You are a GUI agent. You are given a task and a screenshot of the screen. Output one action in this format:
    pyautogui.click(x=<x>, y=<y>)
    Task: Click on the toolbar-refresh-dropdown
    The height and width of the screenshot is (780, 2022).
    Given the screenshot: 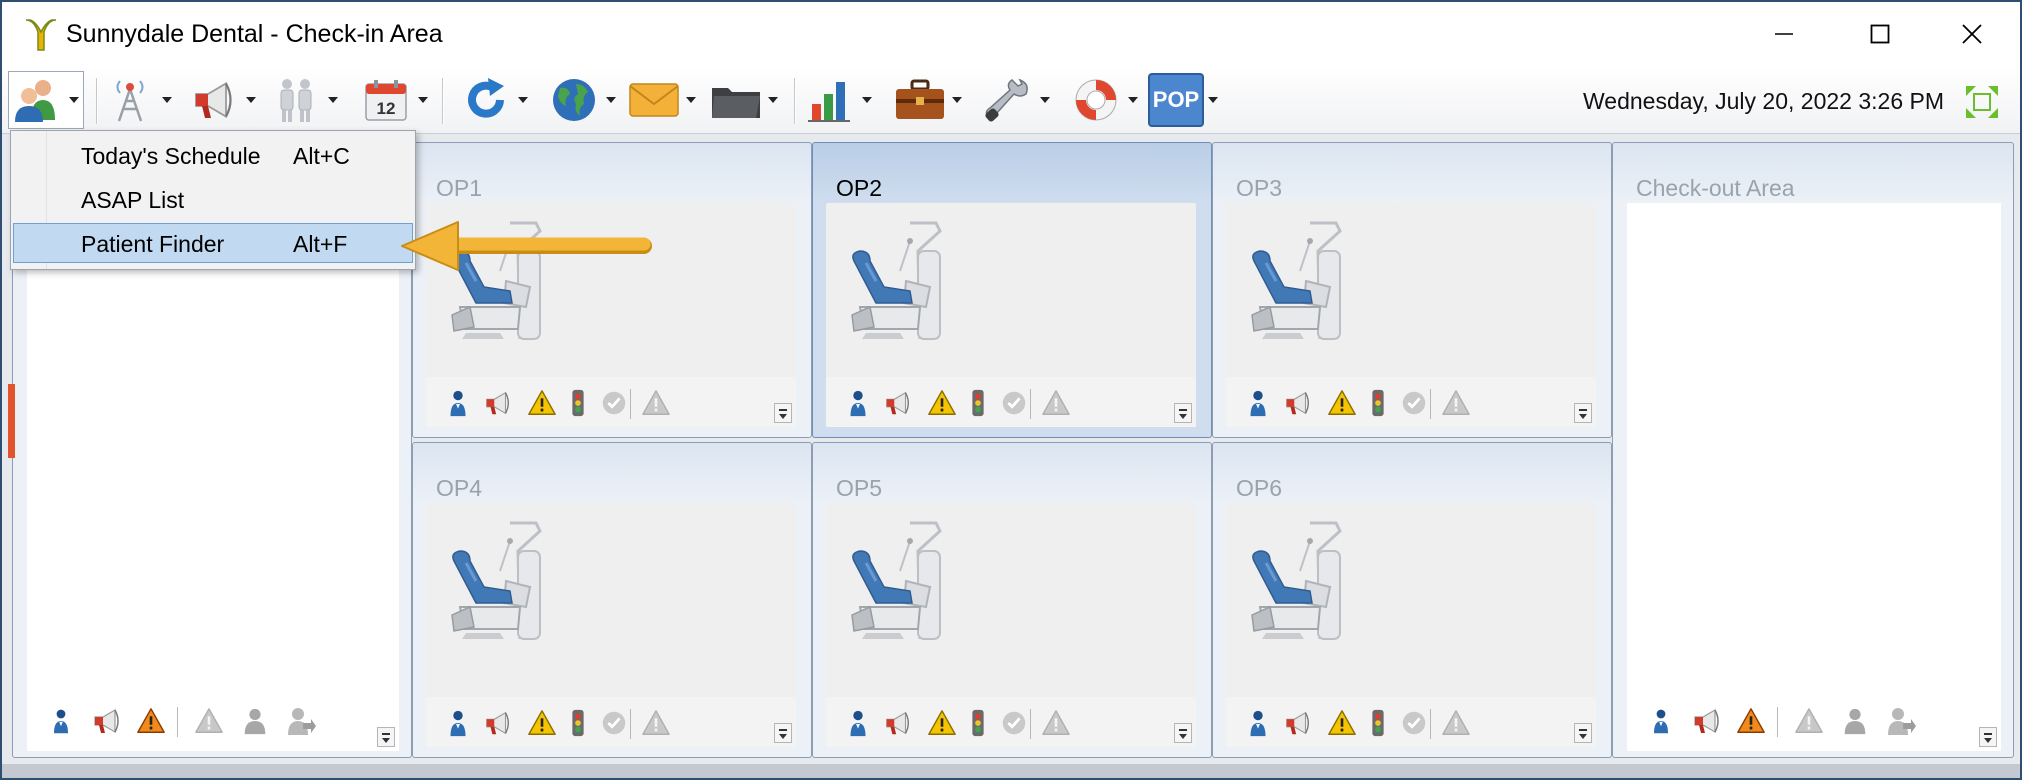 What is the action you would take?
    pyautogui.click(x=523, y=100)
    